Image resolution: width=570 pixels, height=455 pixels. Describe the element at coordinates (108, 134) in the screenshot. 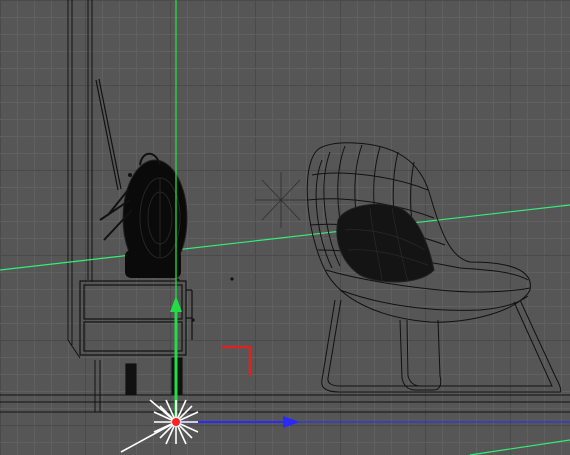

I see `floor-lamp` at that location.